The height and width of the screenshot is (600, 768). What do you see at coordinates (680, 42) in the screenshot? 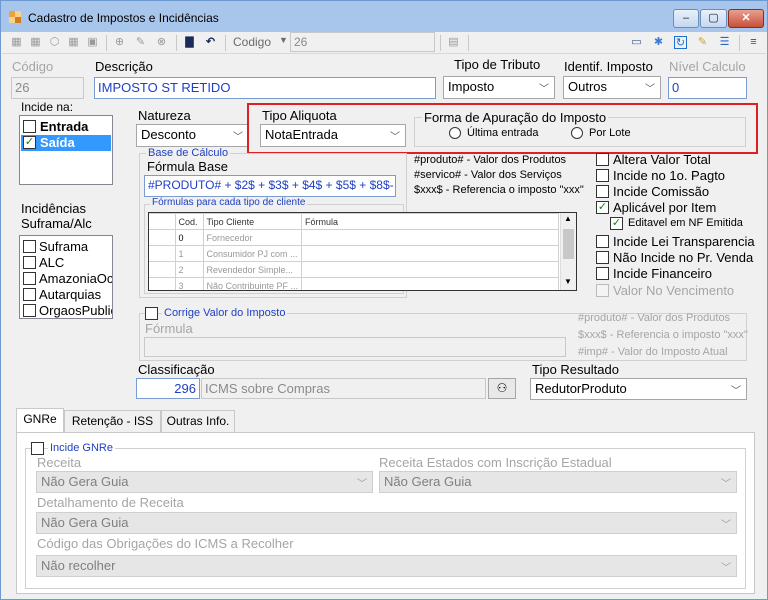
I see `refresh-icon: ↻` at bounding box center [680, 42].